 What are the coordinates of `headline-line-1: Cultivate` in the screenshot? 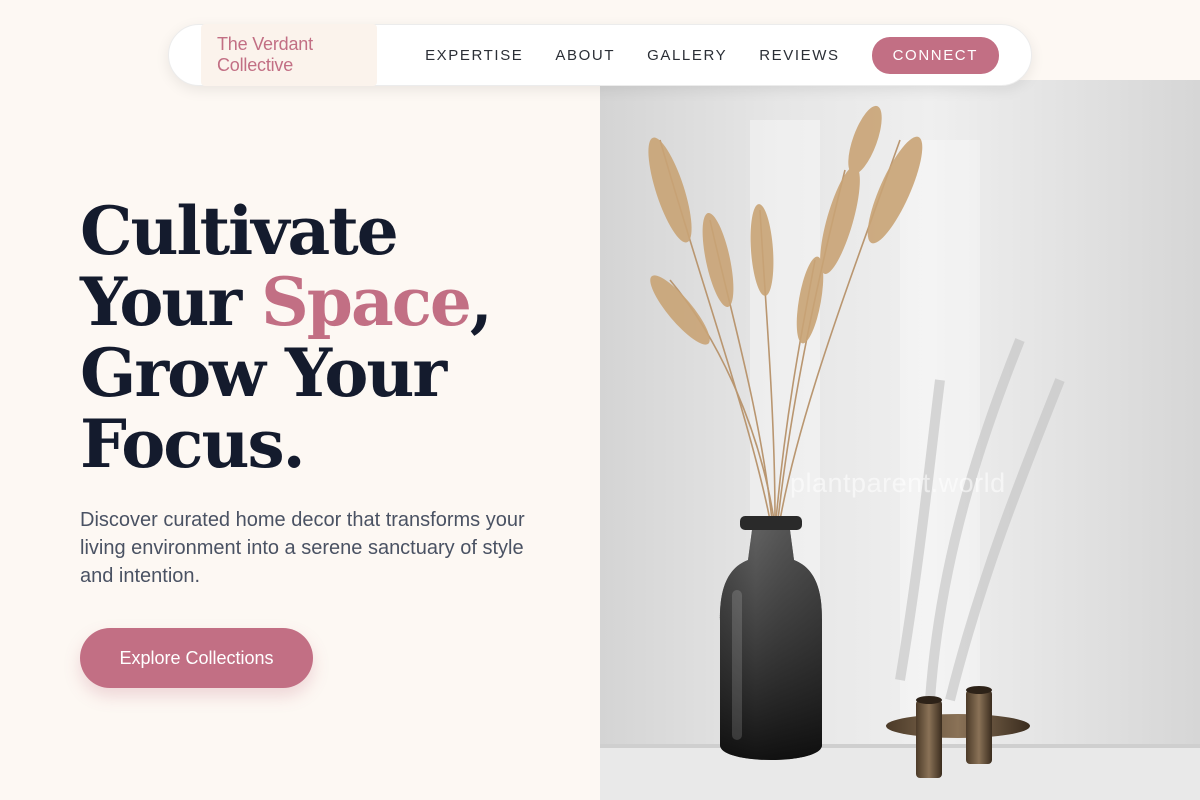 It's located at (239, 231).